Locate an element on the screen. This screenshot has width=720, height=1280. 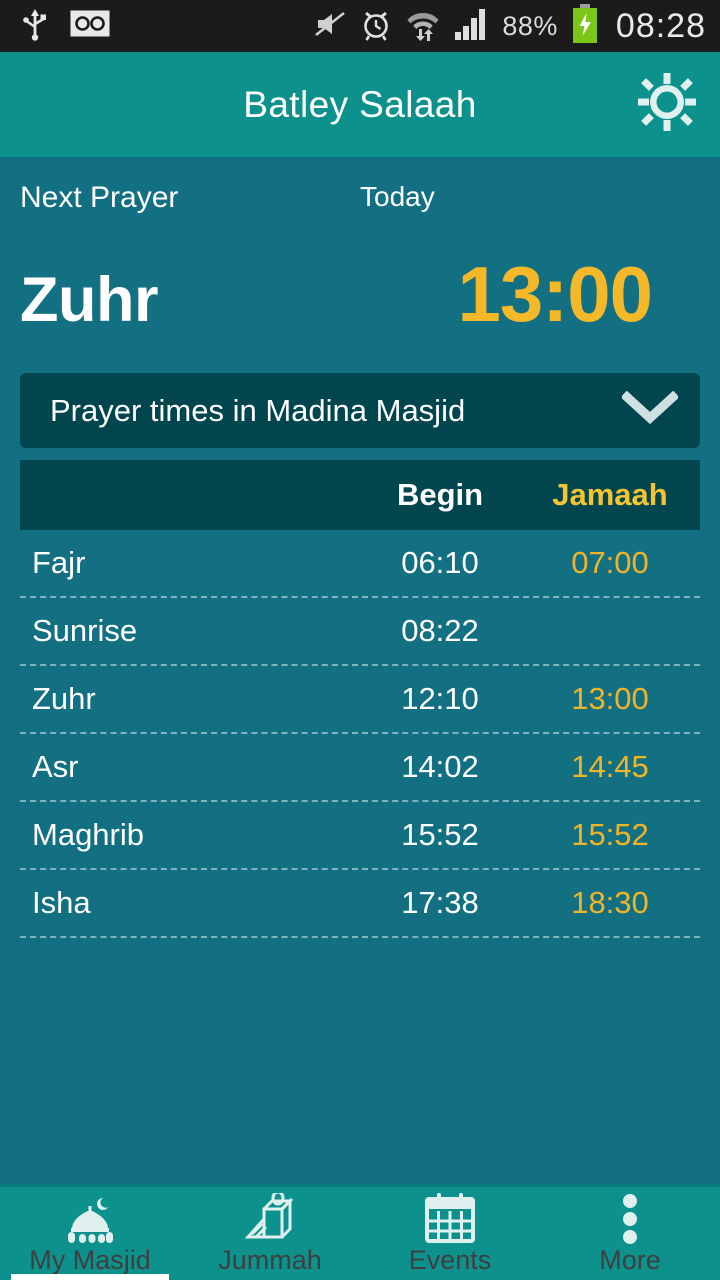
masjid-selector-dropdown: Prayer times in Madina Masjid is located at coordinates (360, 411).